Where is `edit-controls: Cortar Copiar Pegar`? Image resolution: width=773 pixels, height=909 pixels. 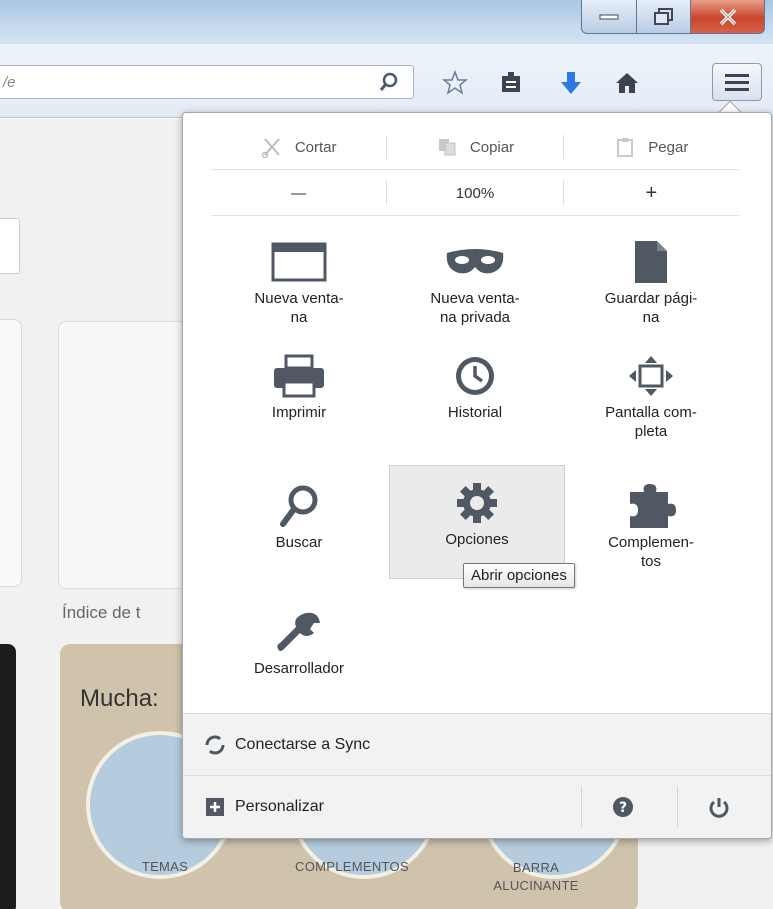 edit-controls: Cortar Copiar Pegar is located at coordinates (475, 147).